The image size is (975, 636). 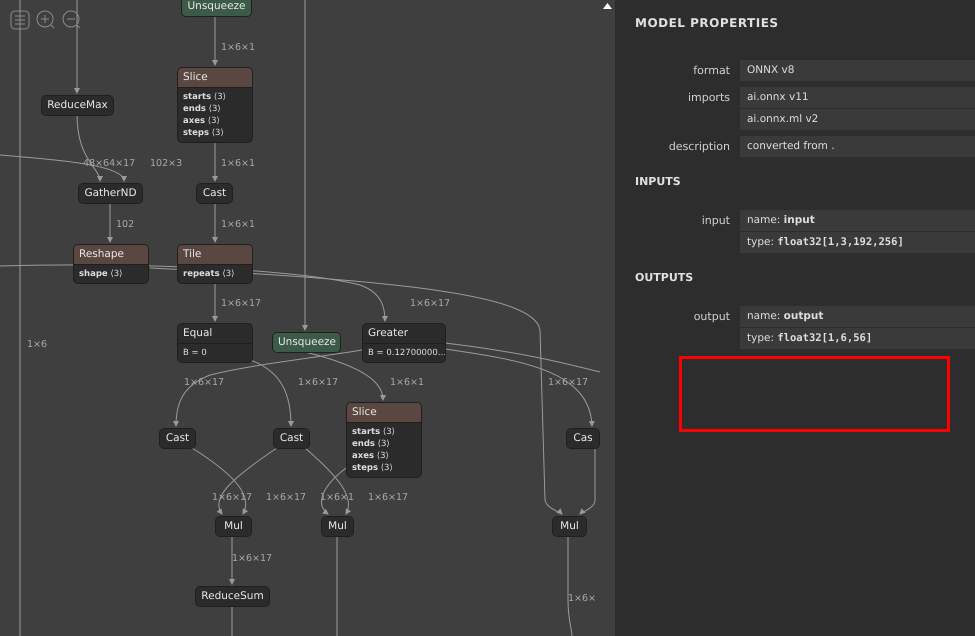 I want to click on property-label: output, so click(x=711, y=317).